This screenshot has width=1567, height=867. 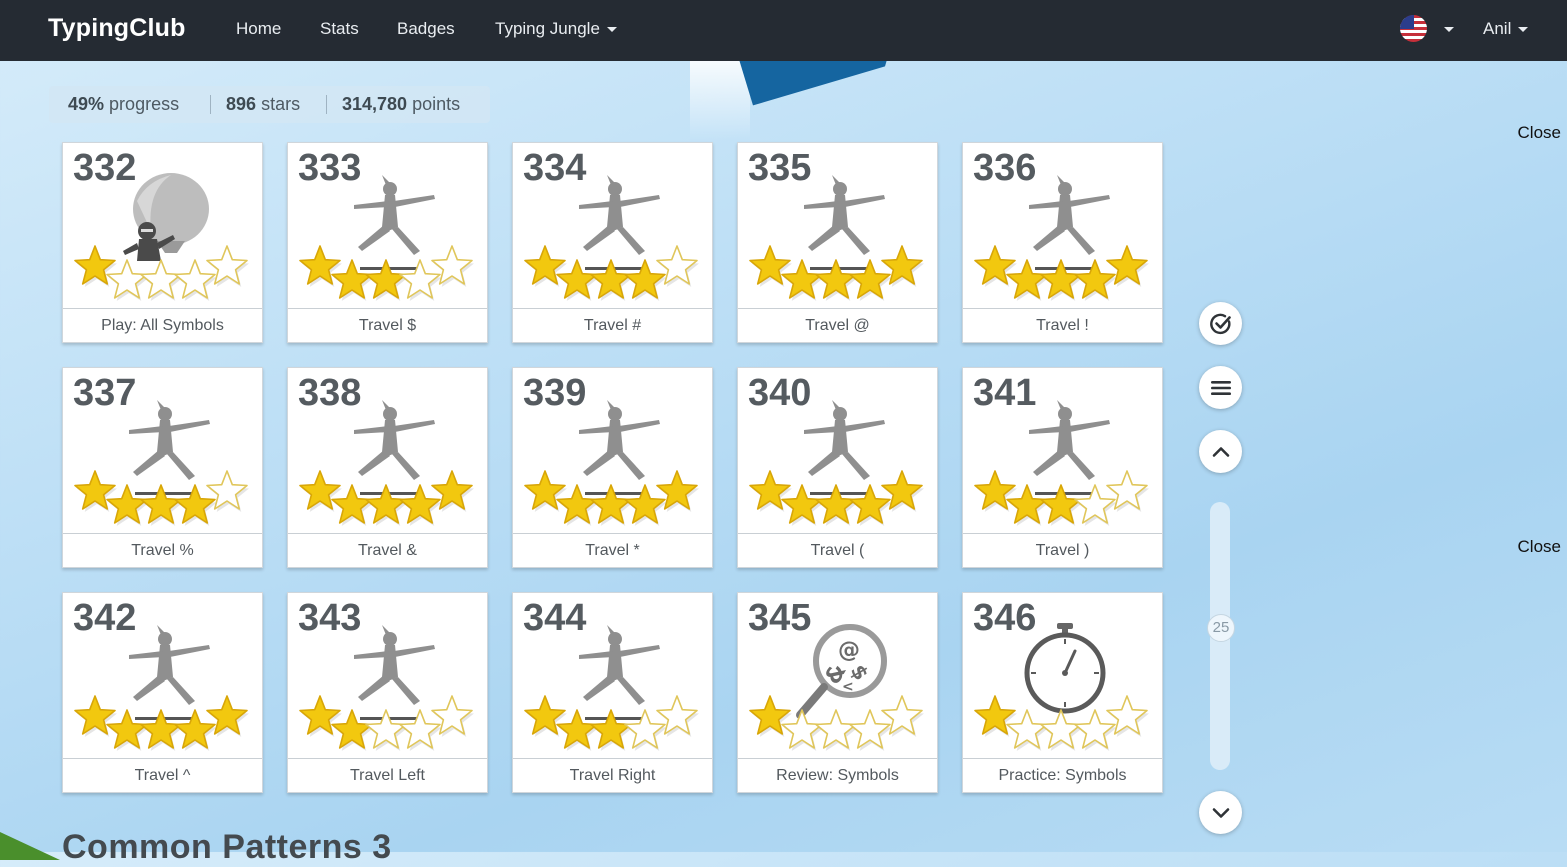 What do you see at coordinates (720, 100) in the screenshot?
I see `background-light-beam` at bounding box center [720, 100].